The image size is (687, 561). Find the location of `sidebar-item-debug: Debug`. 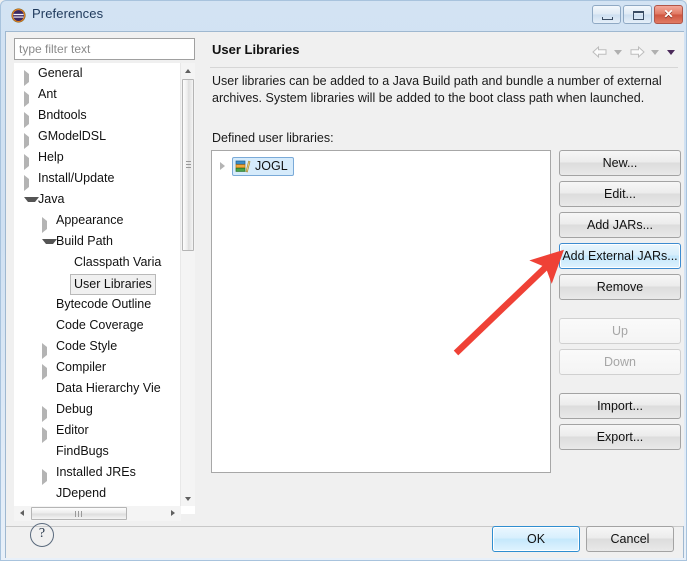

sidebar-item-debug: Debug is located at coordinates (98, 410).